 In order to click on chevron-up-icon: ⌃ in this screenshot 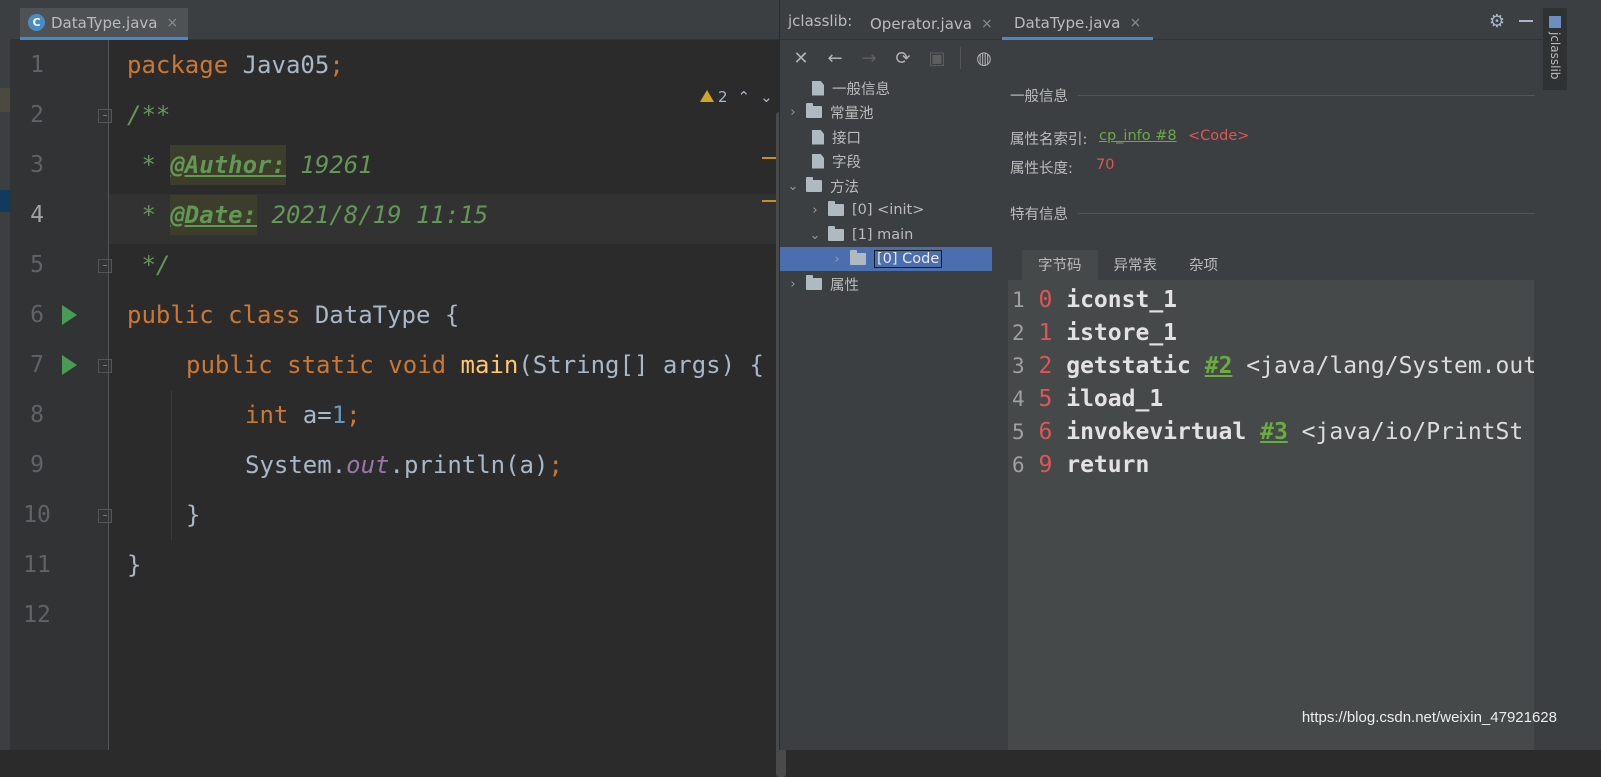, I will do `click(744, 97)`.